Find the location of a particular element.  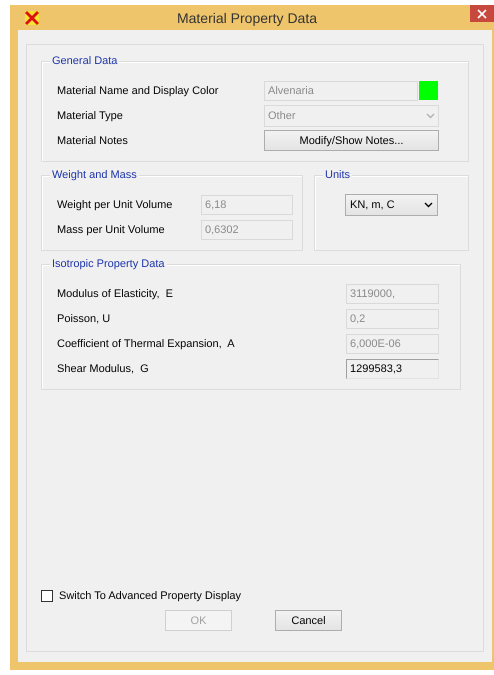

close-icon is located at coordinates (482, 13).